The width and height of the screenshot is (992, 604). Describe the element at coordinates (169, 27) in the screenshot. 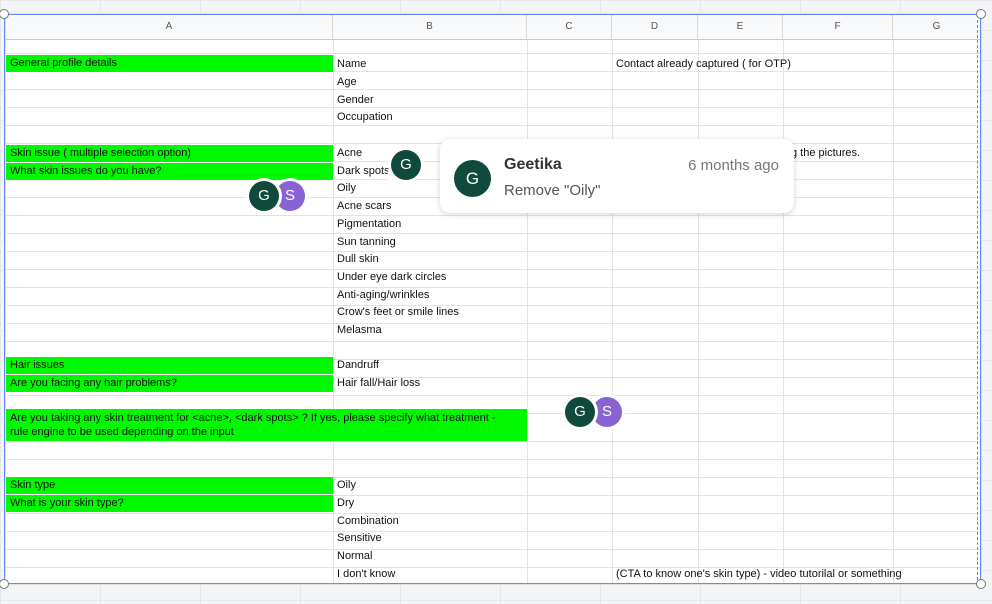

I see `column-header-a: A` at that location.